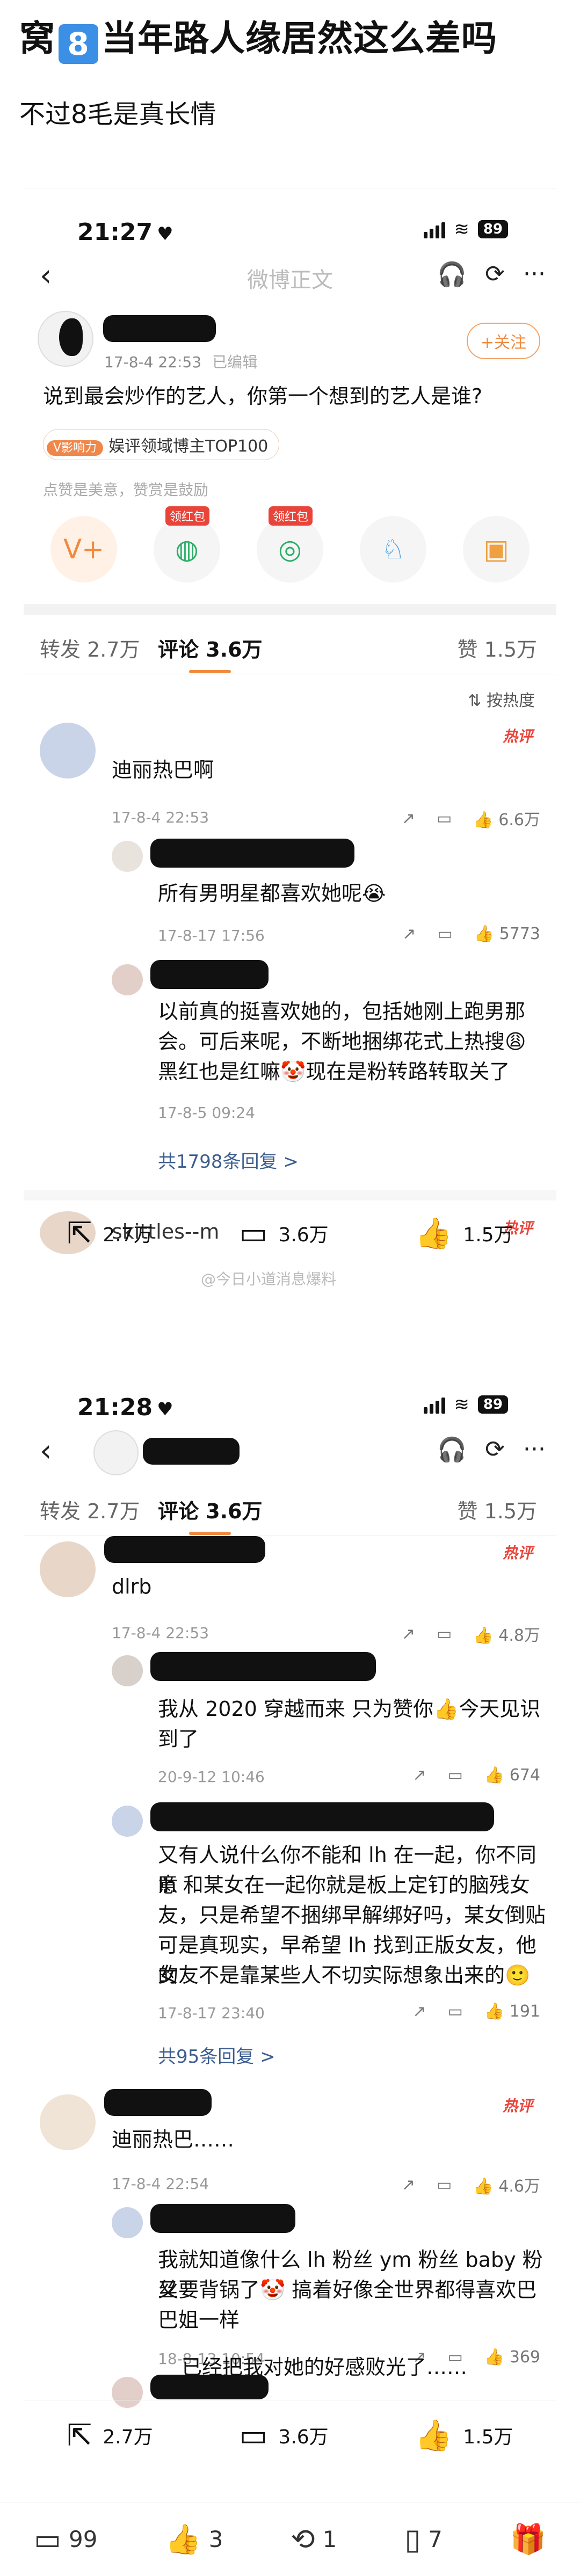 The width and height of the screenshot is (580, 2576). I want to click on more-replies-link: 共95条回复 >, so click(217, 2055).